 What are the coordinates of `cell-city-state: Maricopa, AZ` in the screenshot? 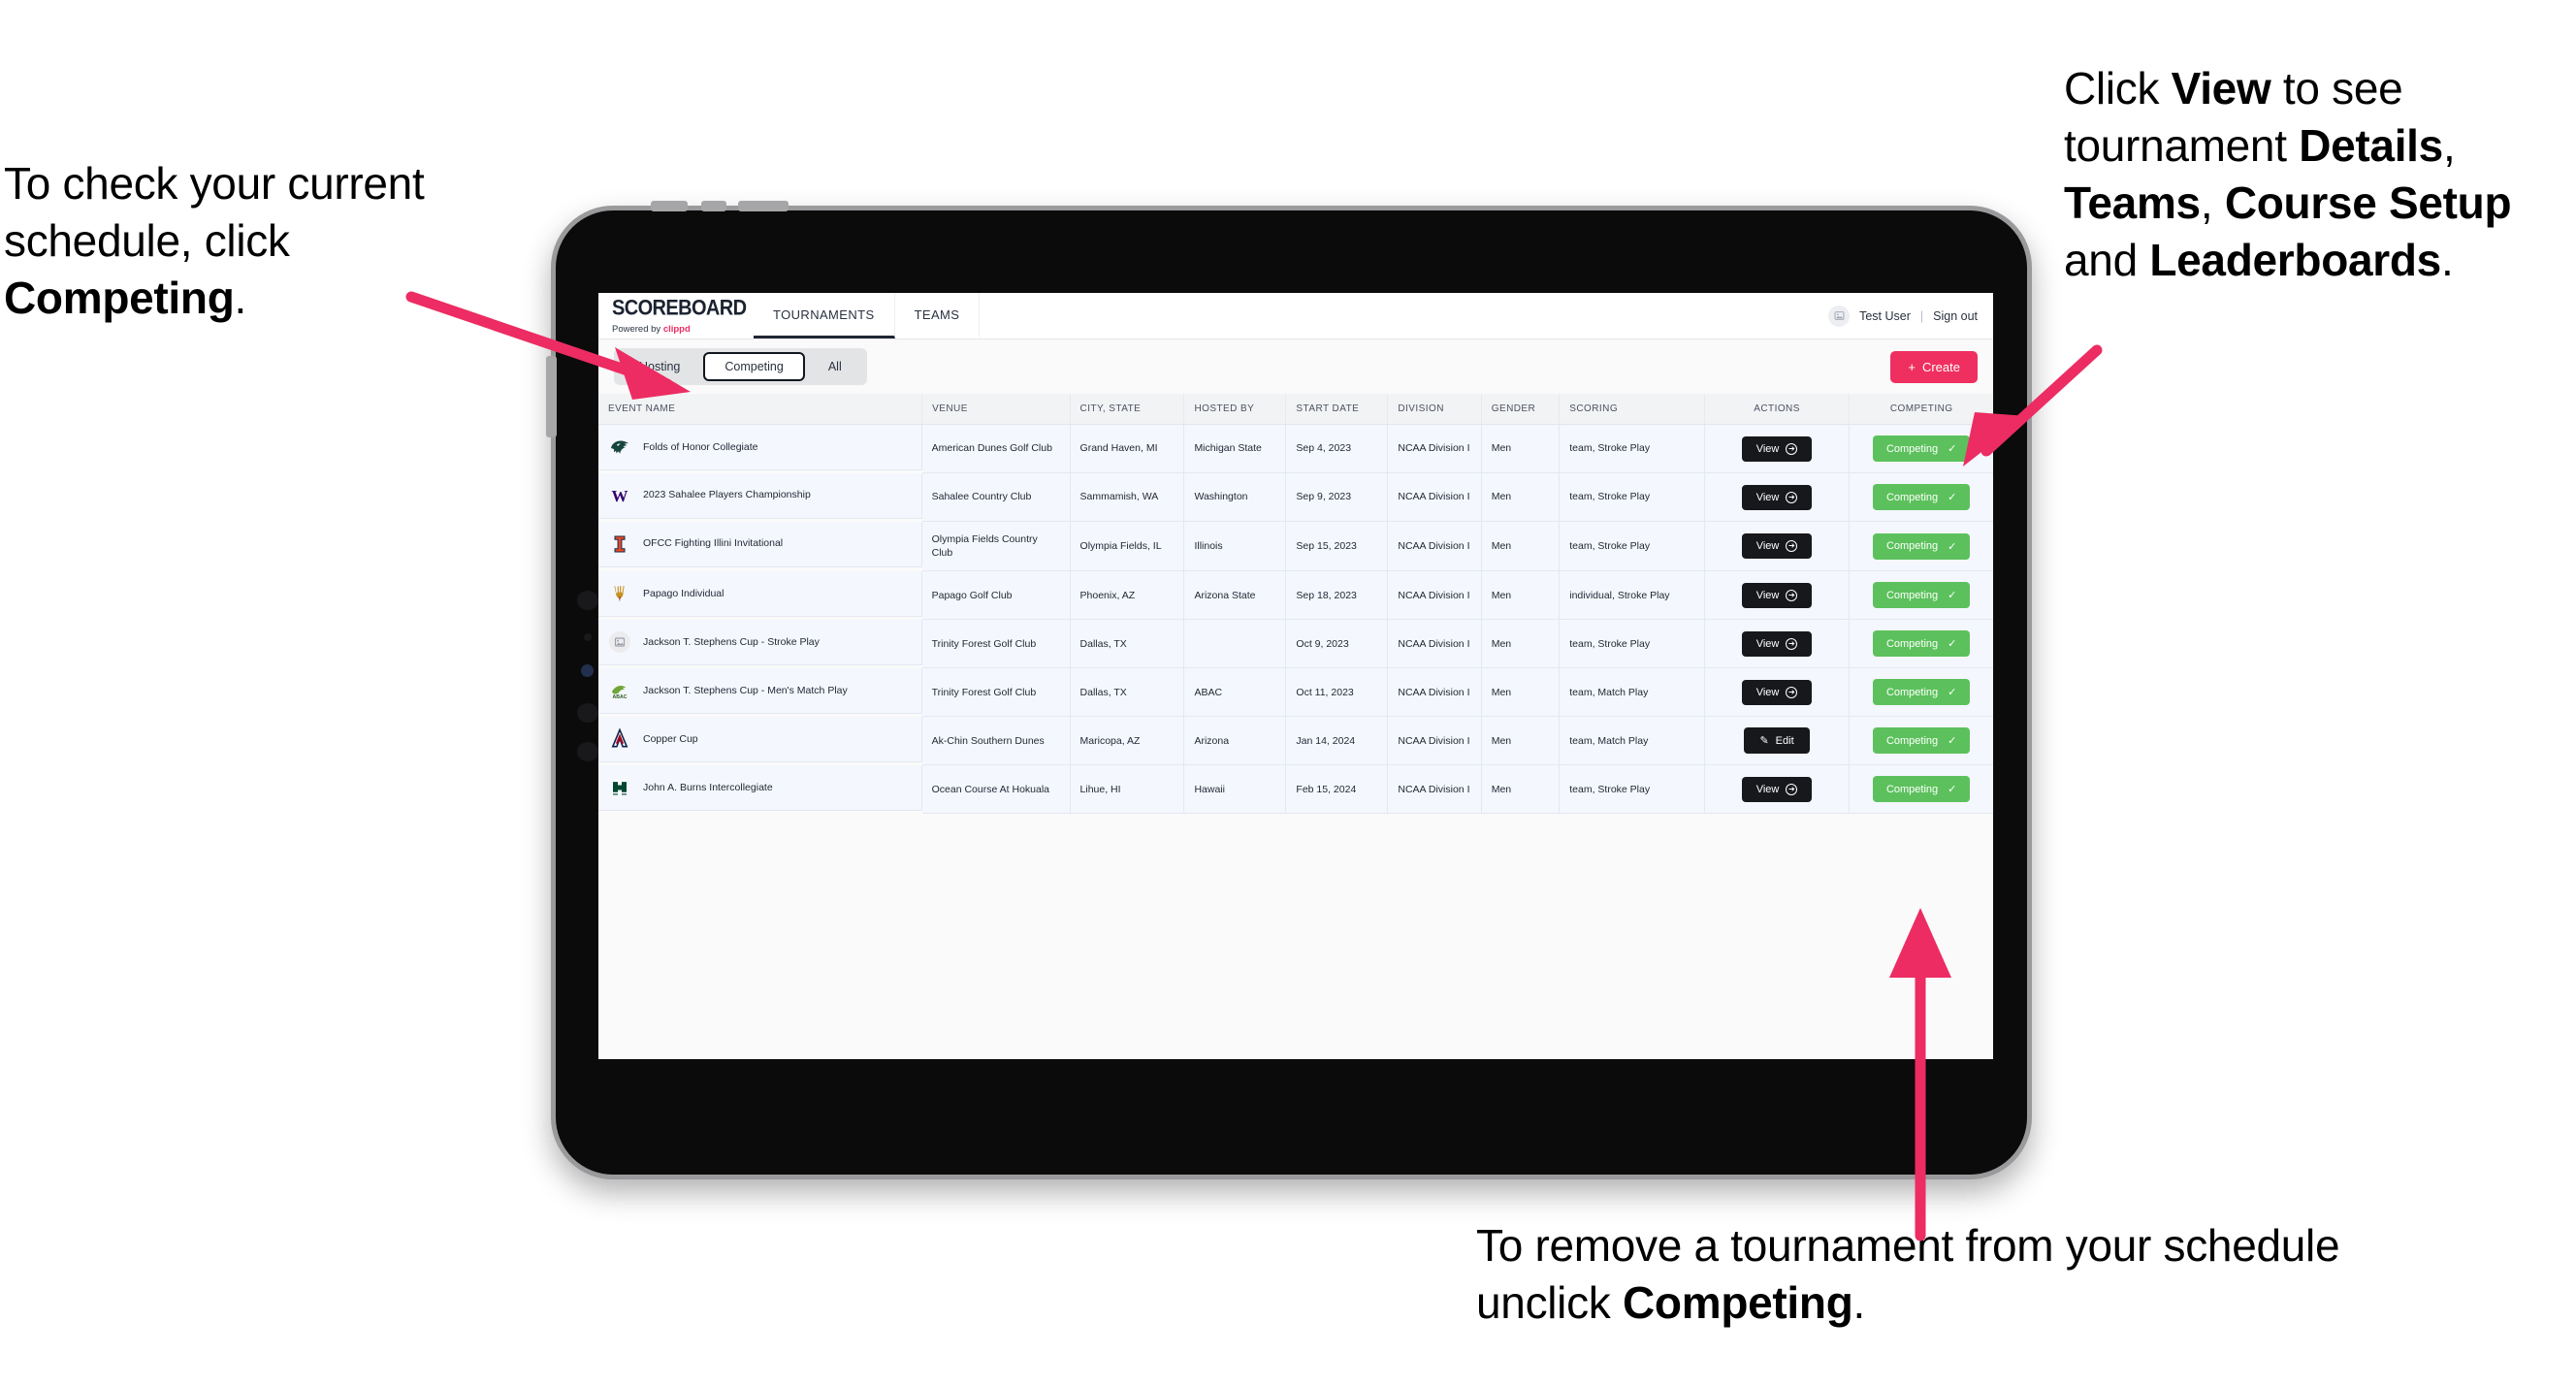 It's located at (1127, 741).